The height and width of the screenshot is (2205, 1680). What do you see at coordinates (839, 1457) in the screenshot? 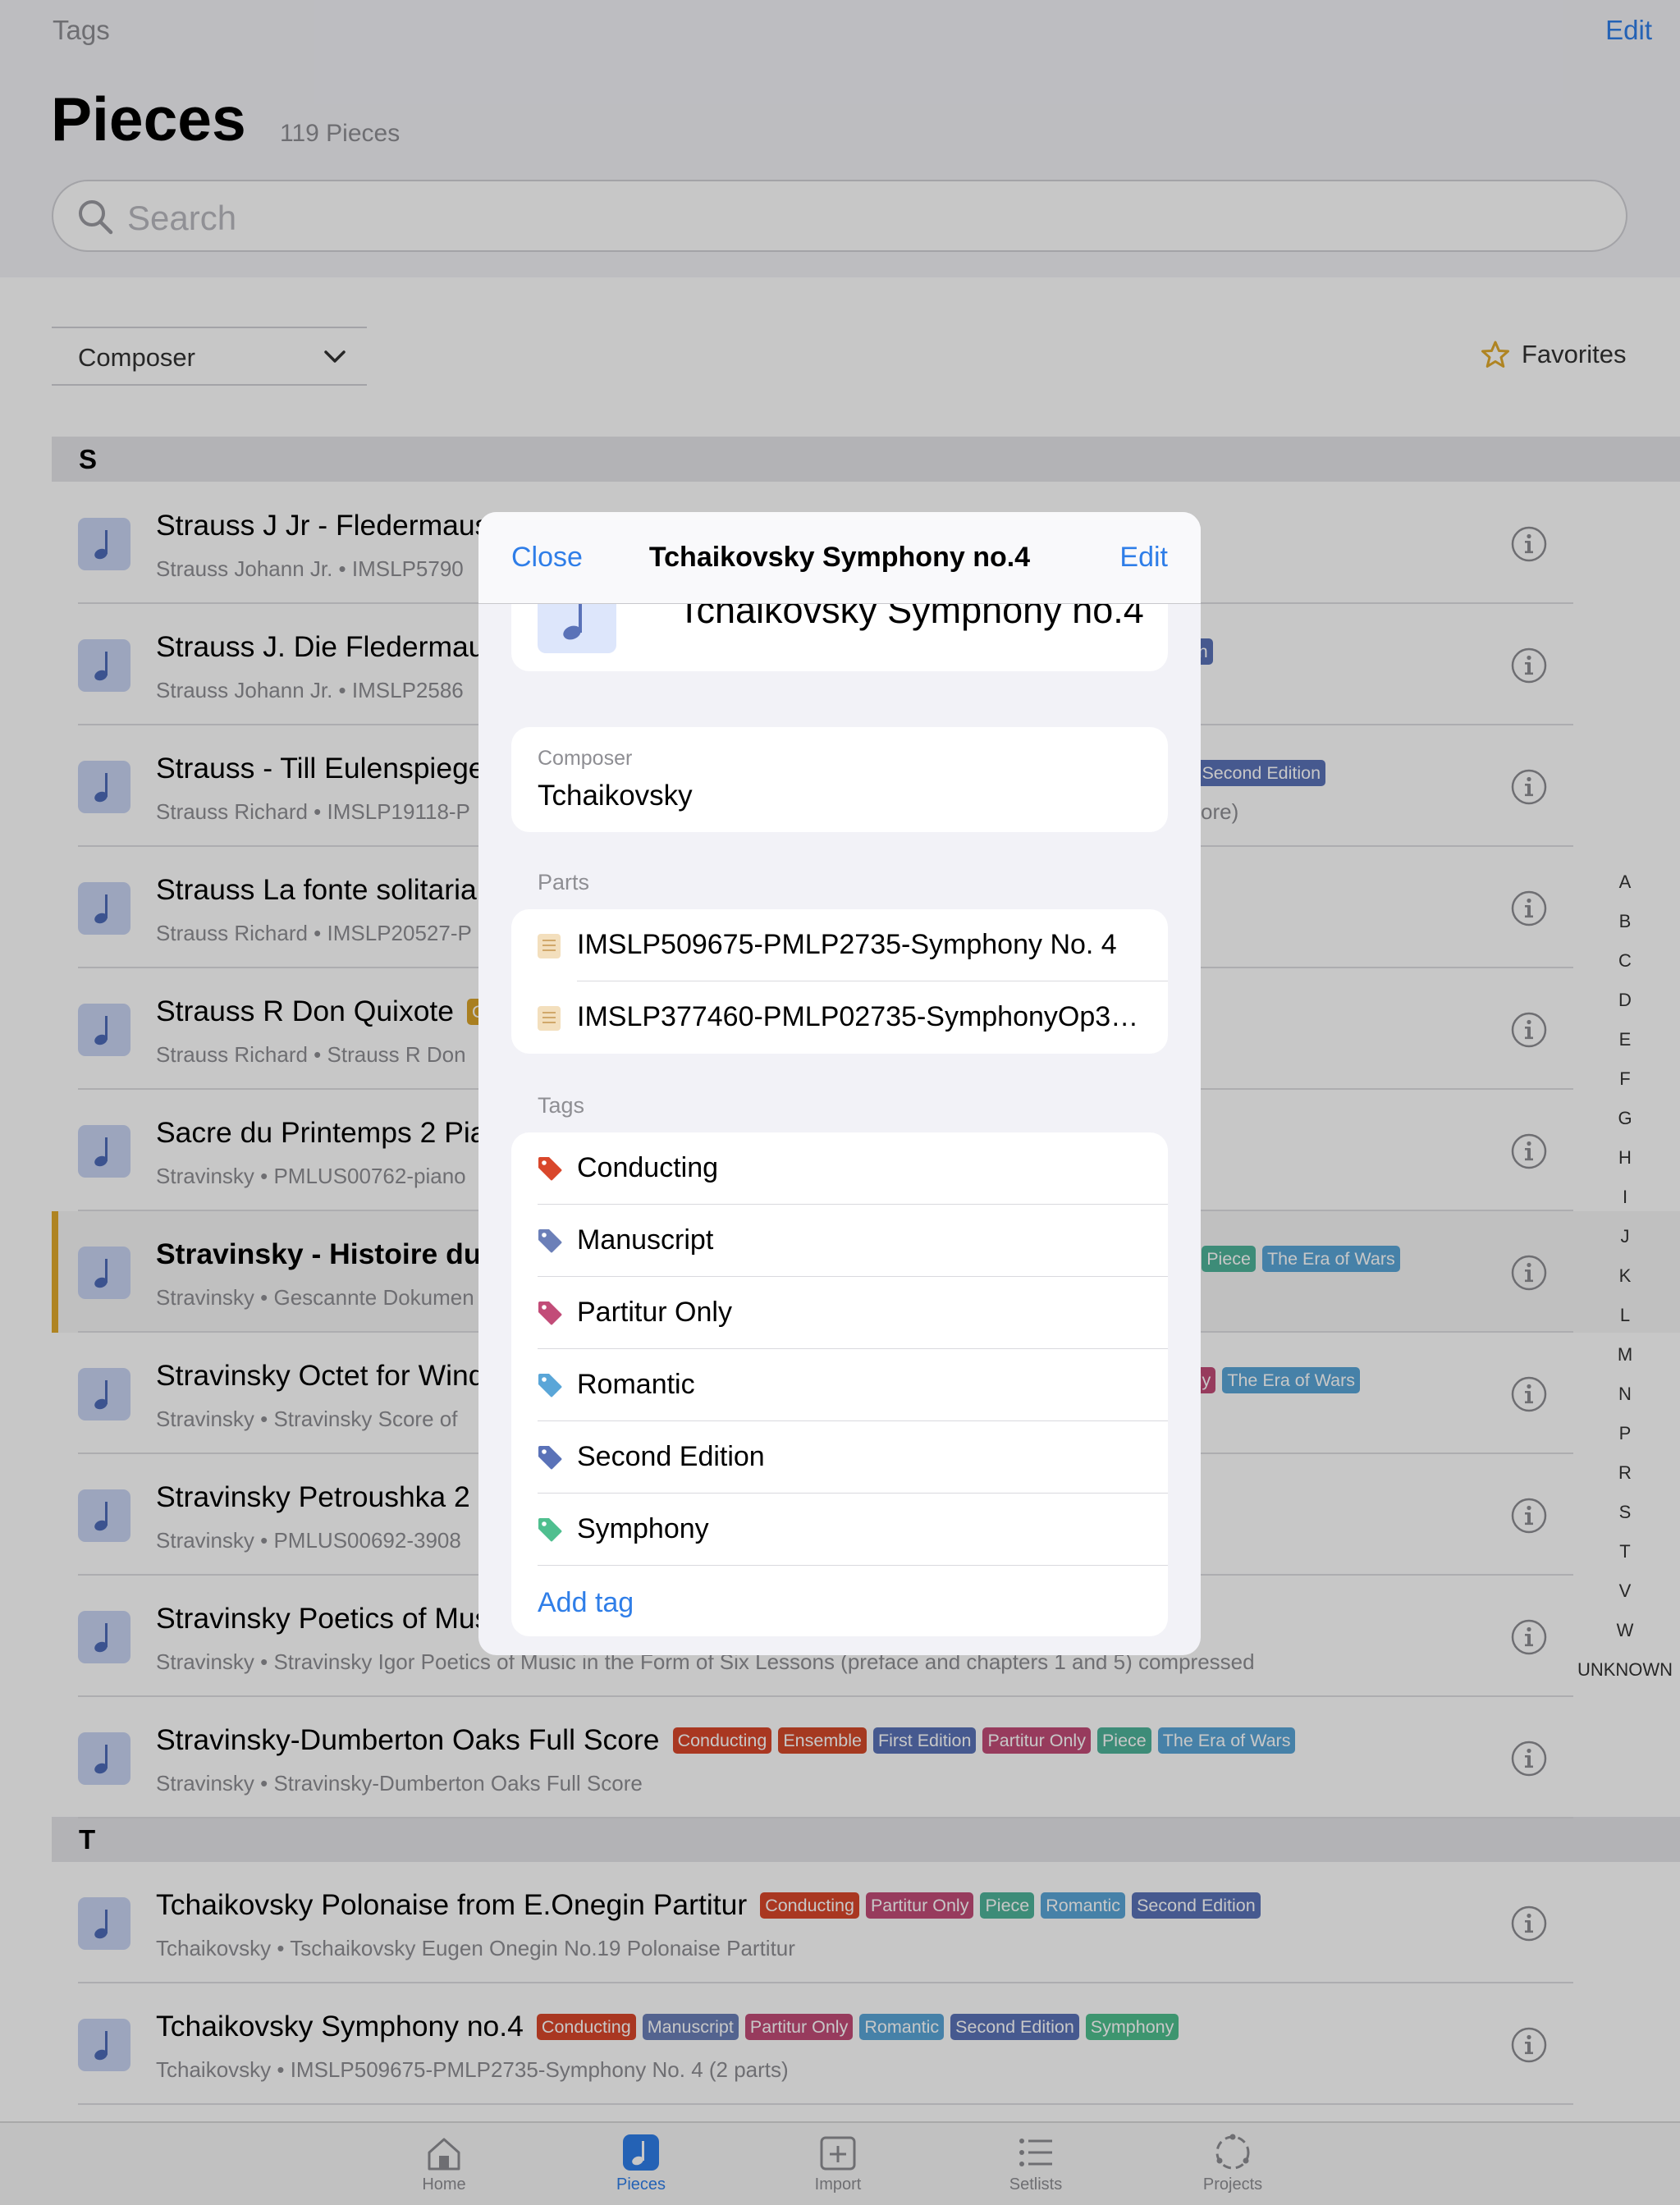
I see `tag-row: Second Edition` at bounding box center [839, 1457].